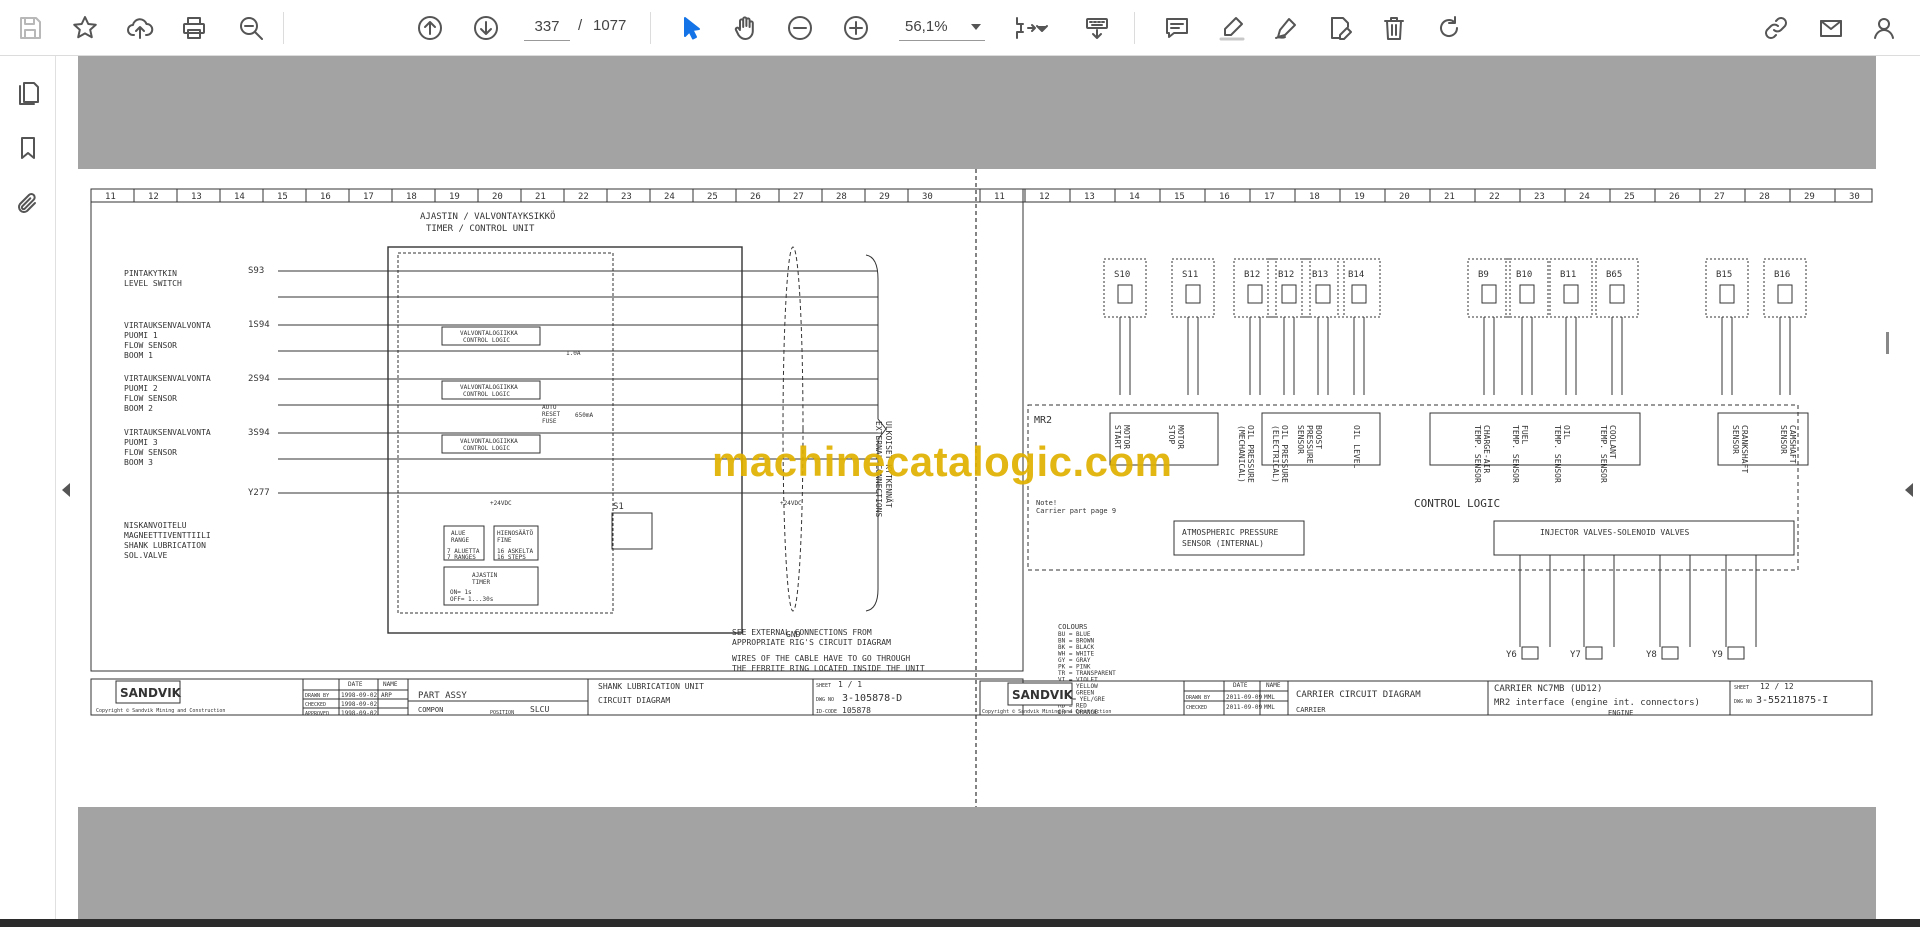  Describe the element at coordinates (502, 713) in the screenshot. I see `position-label: POSITION` at that location.